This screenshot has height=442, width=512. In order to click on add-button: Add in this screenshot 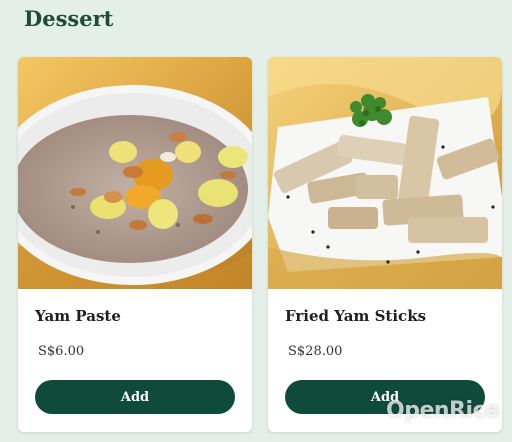, I will do `click(135, 397)`.